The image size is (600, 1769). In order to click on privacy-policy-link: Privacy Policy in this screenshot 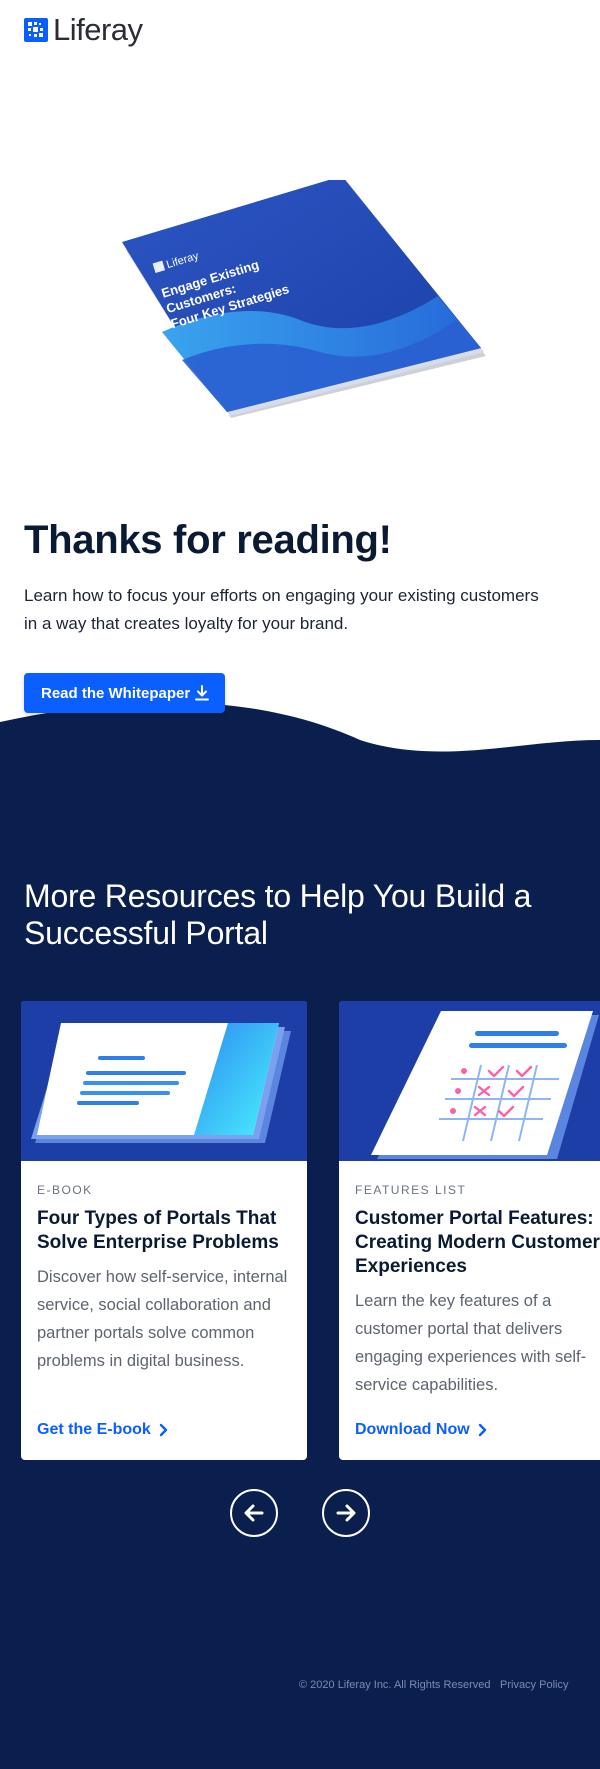, I will do `click(534, 1685)`.